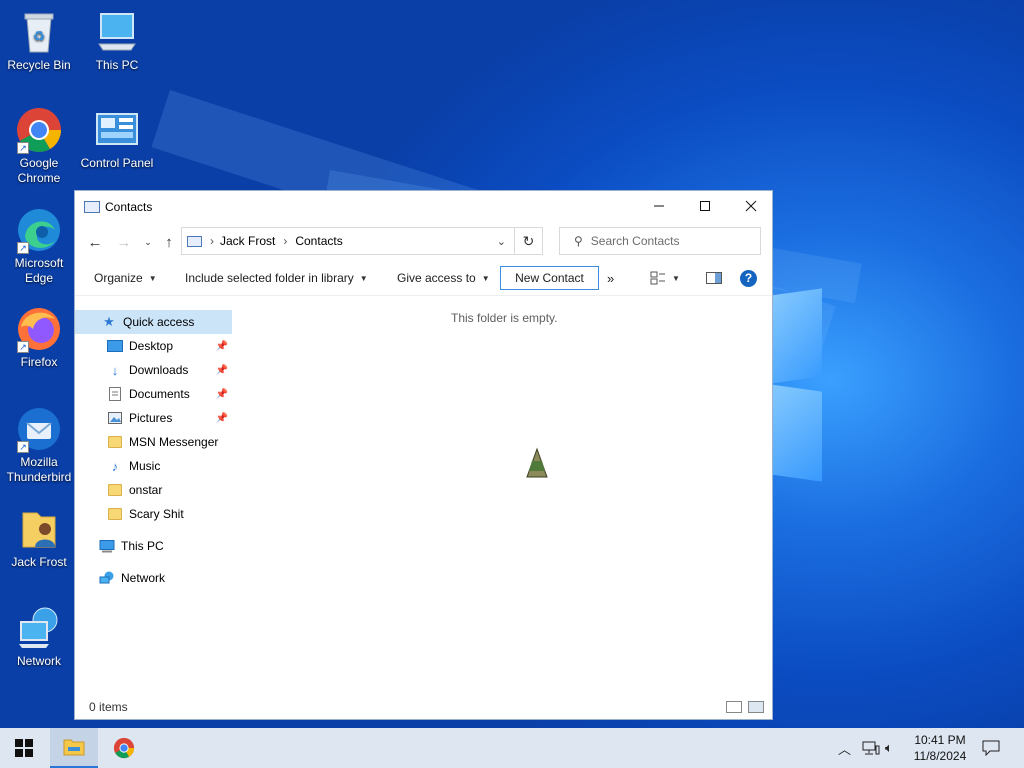 The width and height of the screenshot is (1024, 768). I want to click on desktop-icon-label: Control Panel, so click(117, 163).